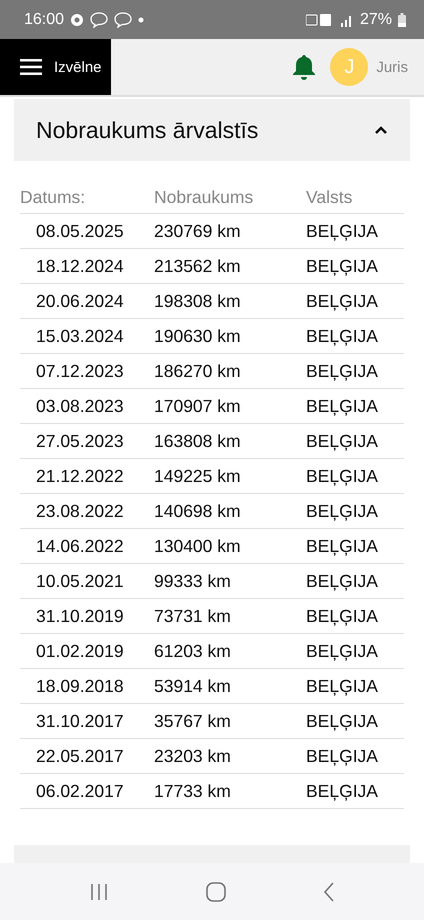 The image size is (424, 920). I want to click on table-cell: 53914 km, so click(230, 686).